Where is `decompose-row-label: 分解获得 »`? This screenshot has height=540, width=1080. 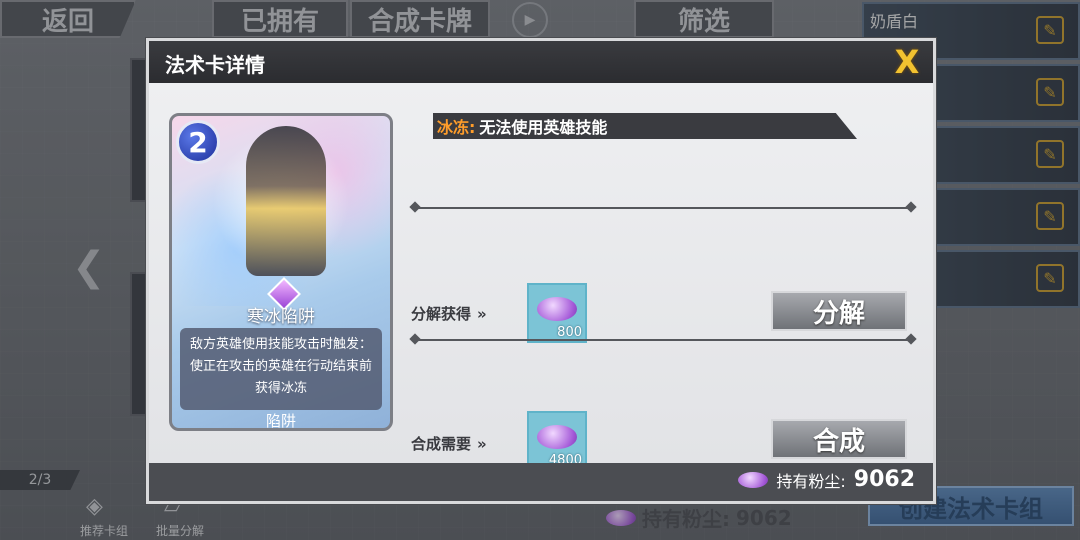 decompose-row-label: 分解获得 » is located at coordinates (449, 313).